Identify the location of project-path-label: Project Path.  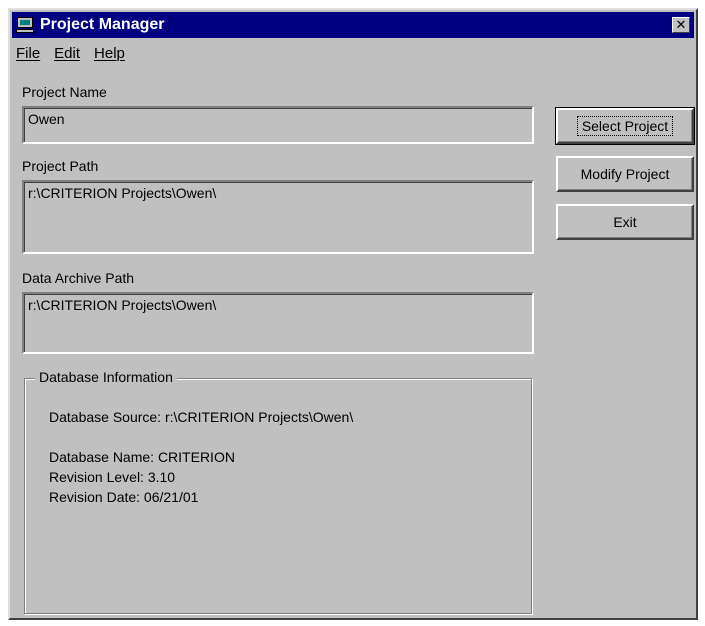
(60, 166).